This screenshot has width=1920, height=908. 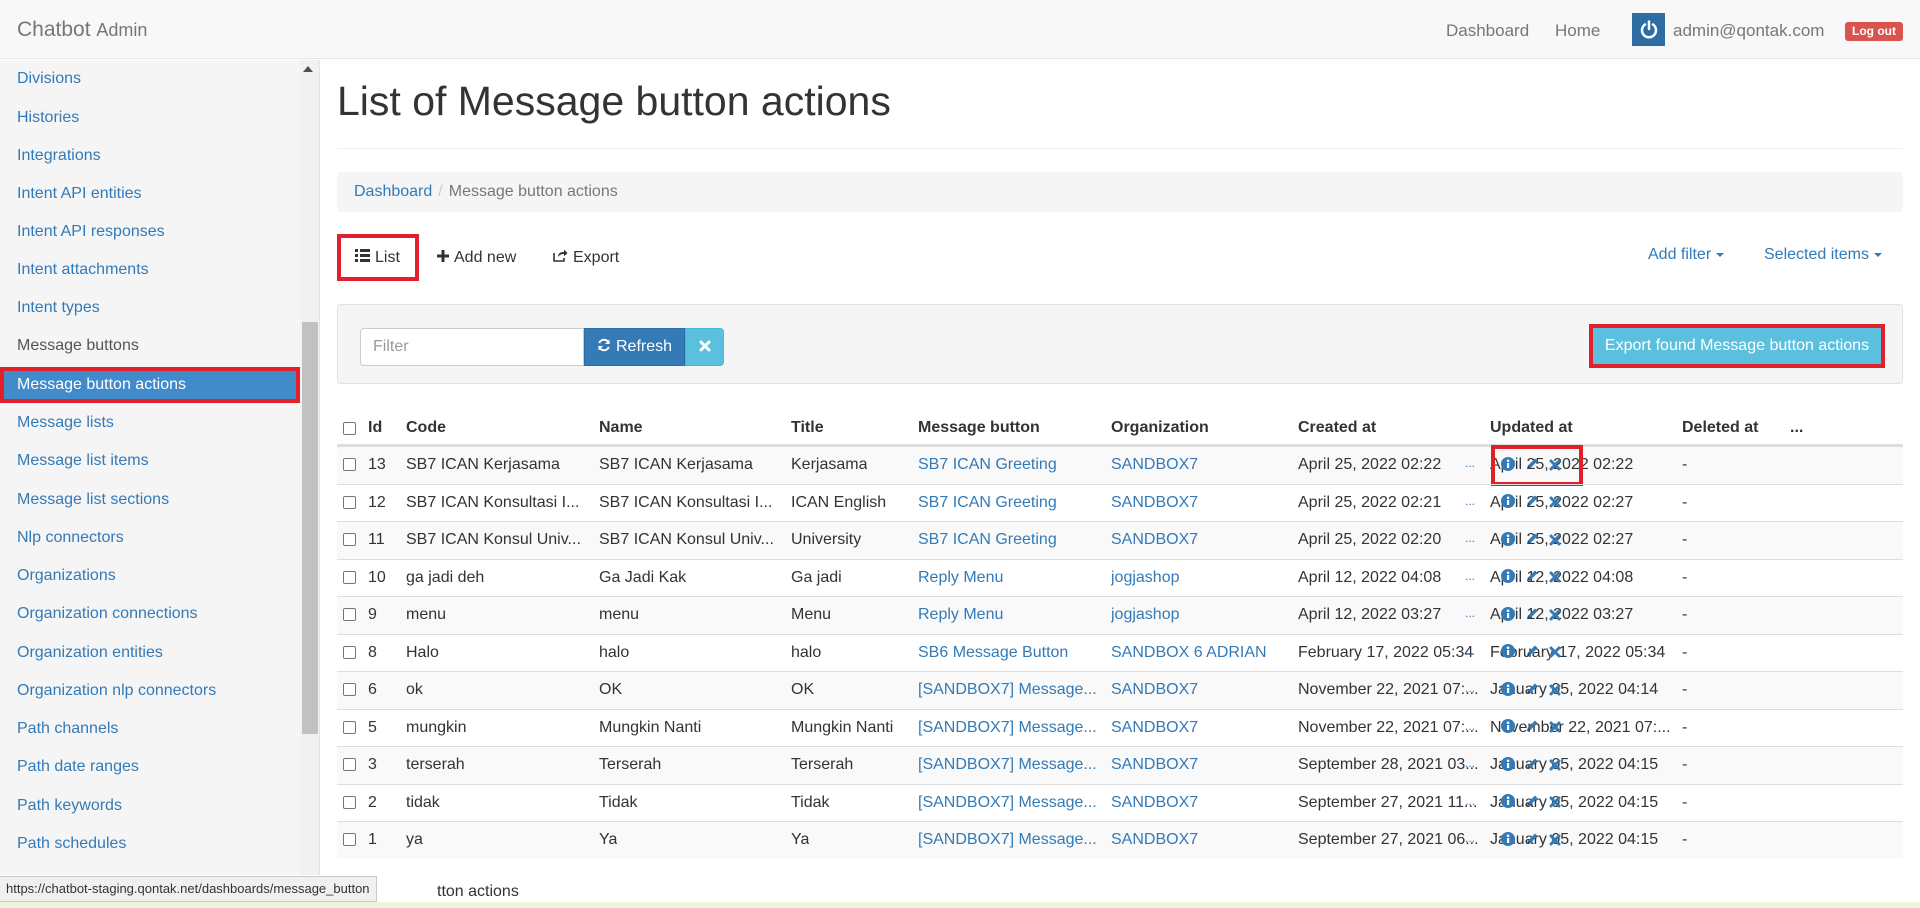 What do you see at coordinates (150, 576) in the screenshot?
I see `sidebar-item-organizations: Organizations` at bounding box center [150, 576].